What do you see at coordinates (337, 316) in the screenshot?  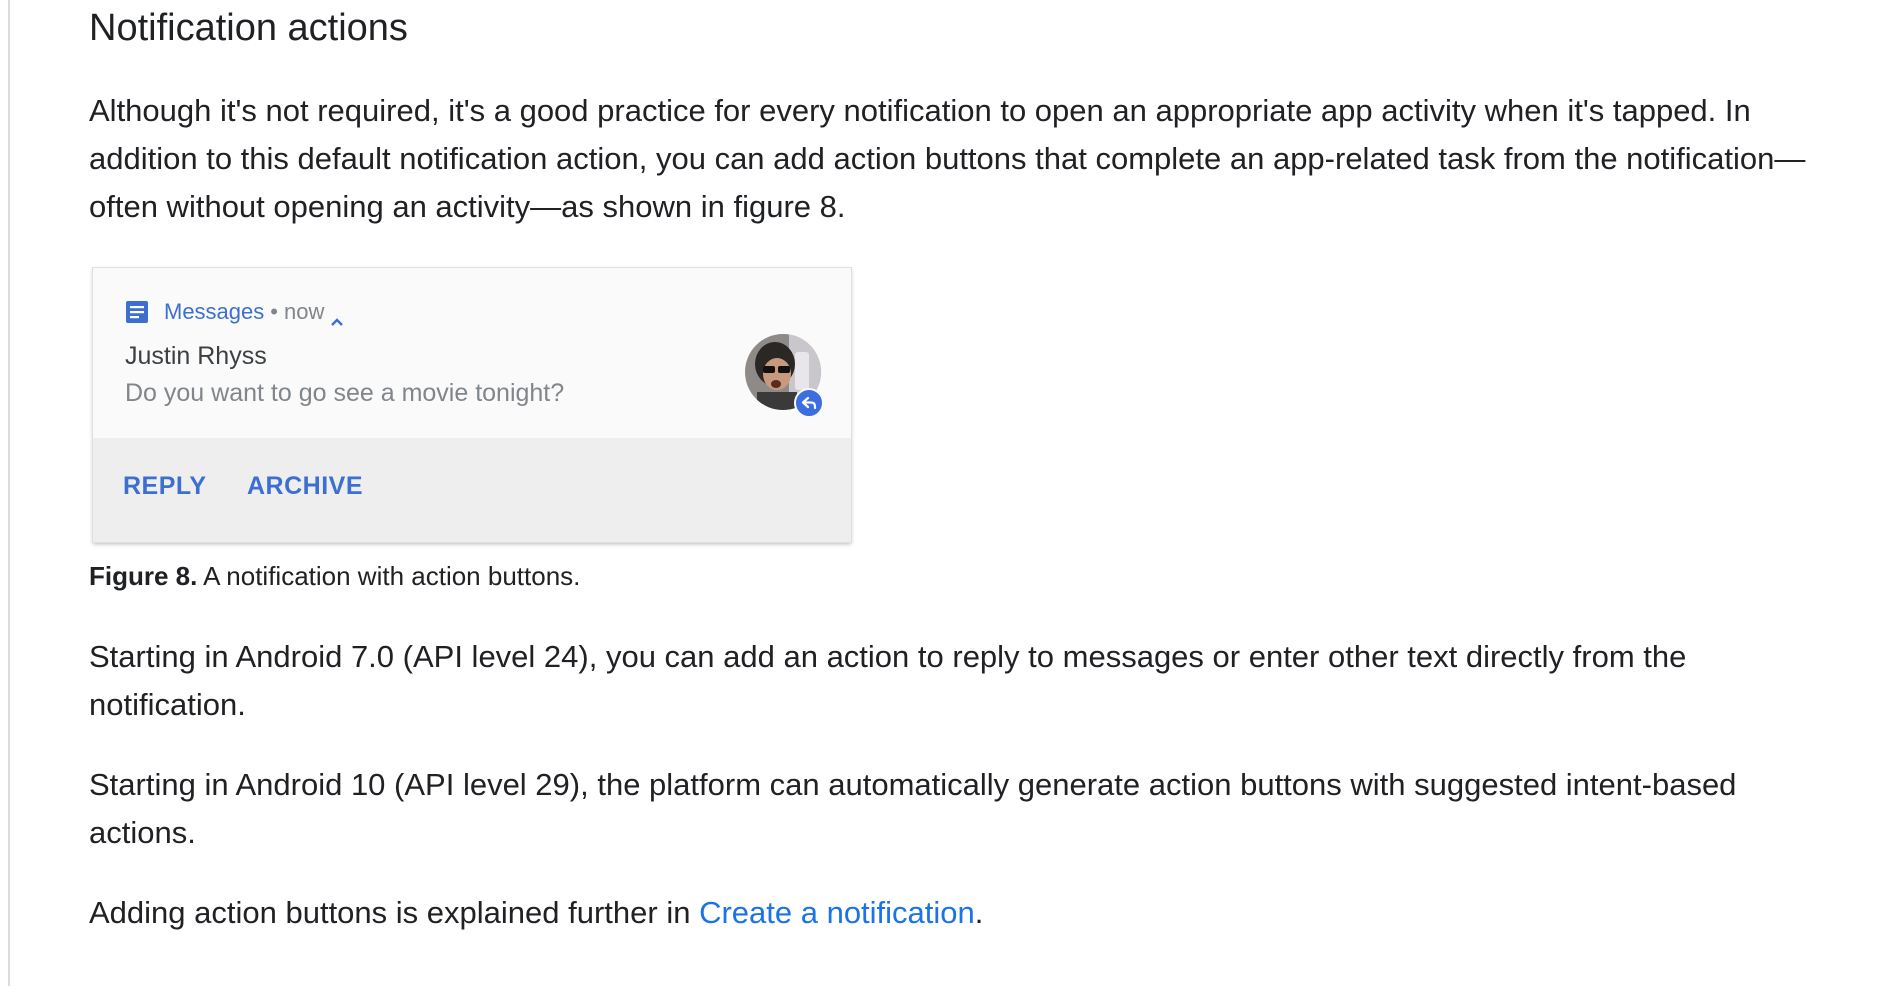 I see `chevron-up-icon` at bounding box center [337, 316].